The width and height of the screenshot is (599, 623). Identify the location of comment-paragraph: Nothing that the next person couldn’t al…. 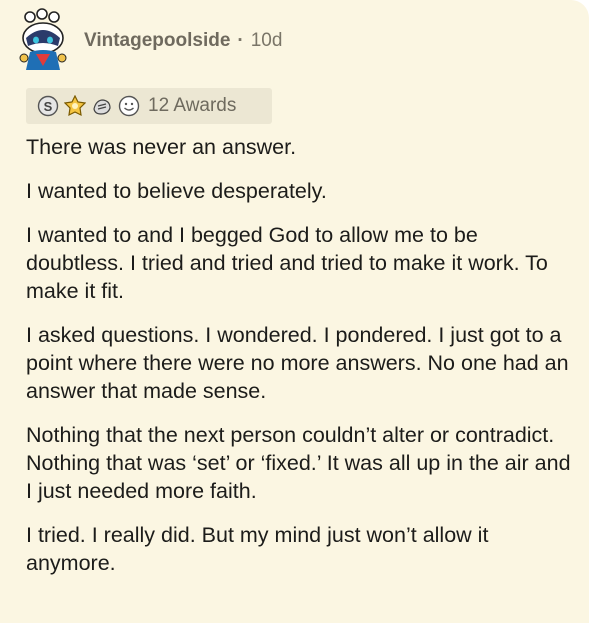
(298, 463).